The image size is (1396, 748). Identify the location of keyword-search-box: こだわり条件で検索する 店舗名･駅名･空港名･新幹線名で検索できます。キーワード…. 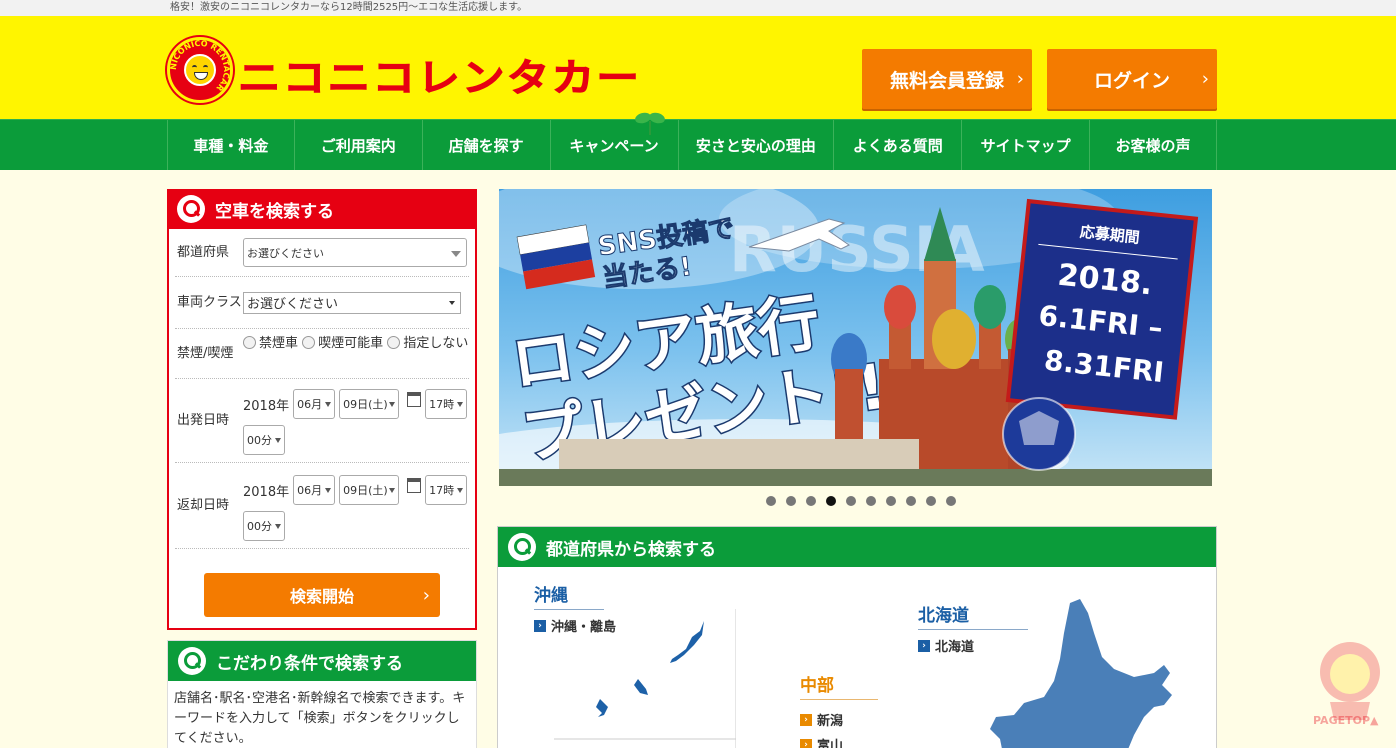
(322, 694).